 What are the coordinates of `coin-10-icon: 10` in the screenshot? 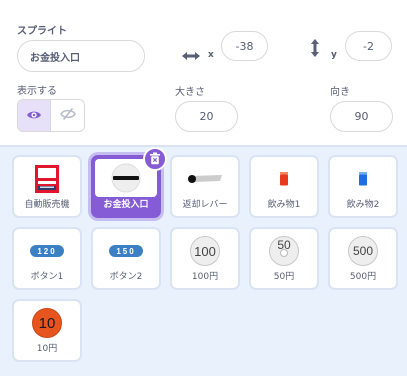 It's located at (47, 323).